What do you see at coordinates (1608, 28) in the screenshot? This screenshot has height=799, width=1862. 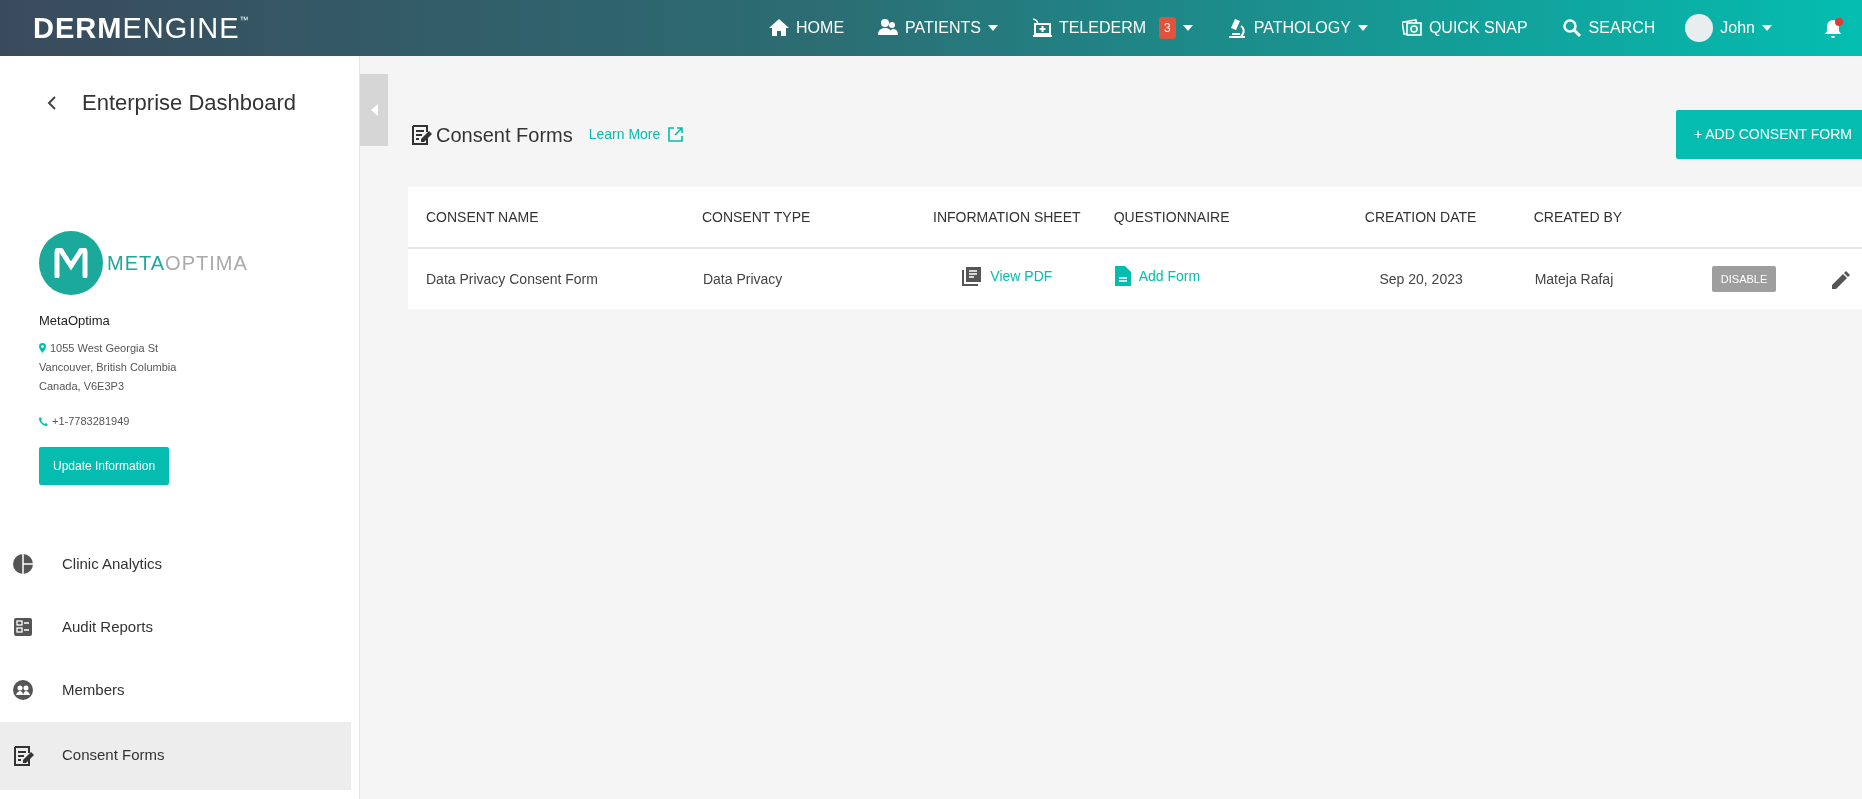 I see `nav-link: SEARCH` at bounding box center [1608, 28].